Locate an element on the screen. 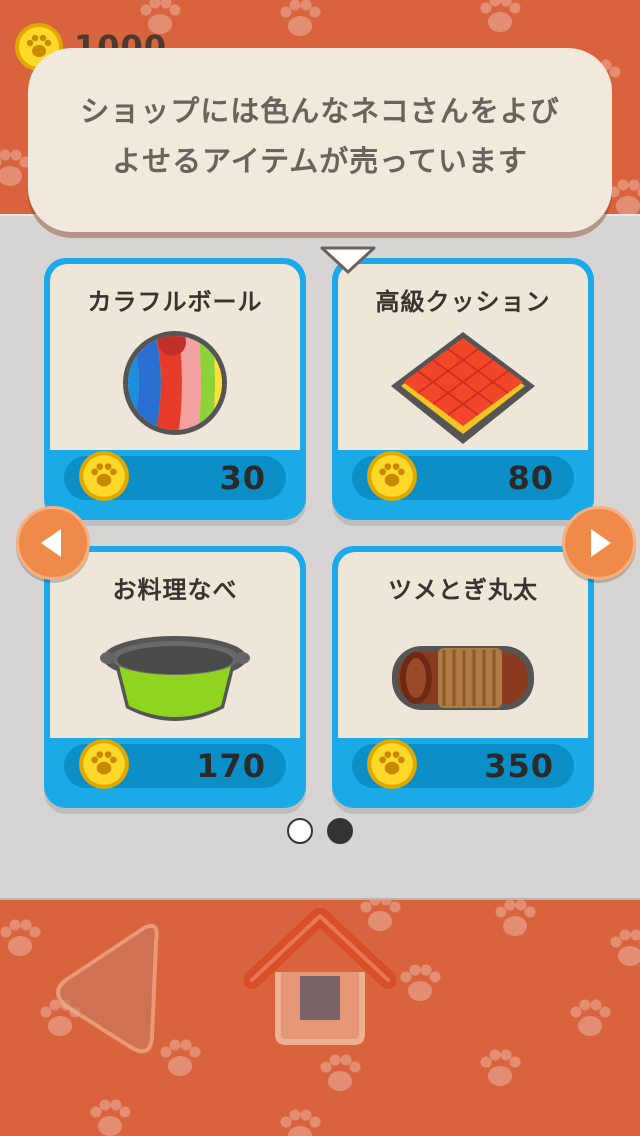 Image resolution: width=640 pixels, height=1136 pixels. prev-page-button is located at coordinates (53, 543).